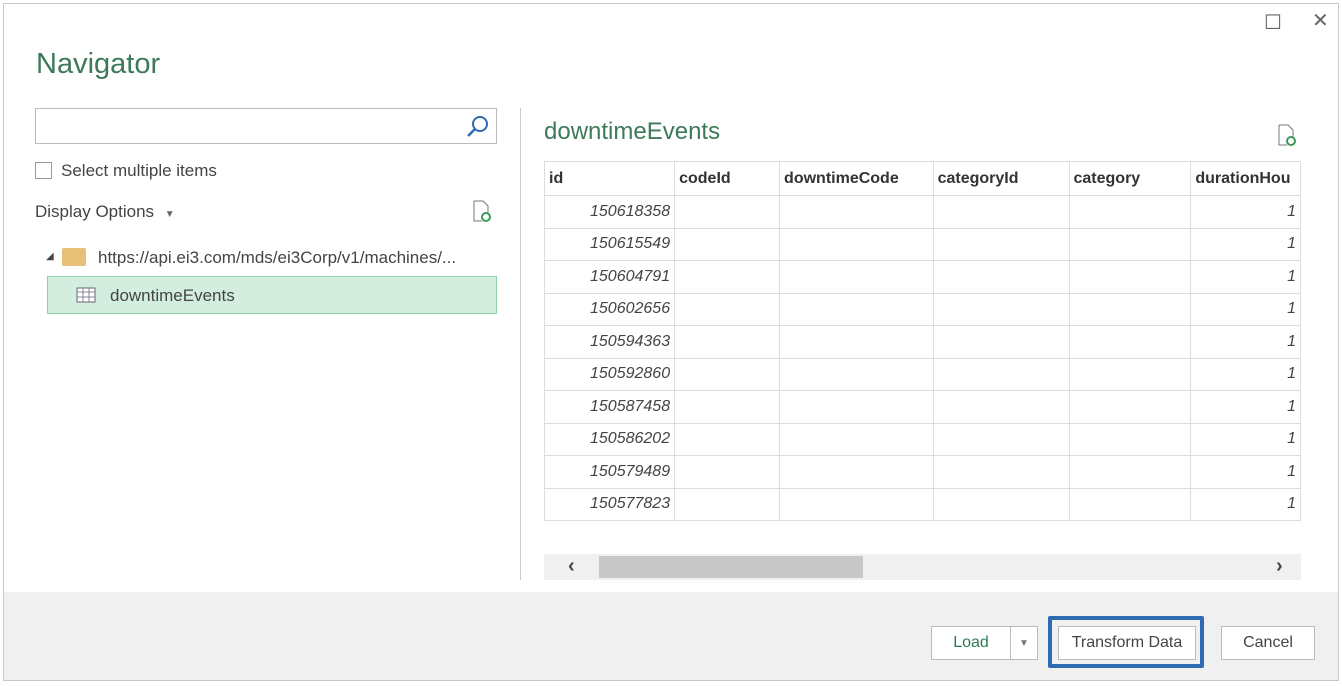  I want to click on table-cell: 150594363, so click(610, 342).